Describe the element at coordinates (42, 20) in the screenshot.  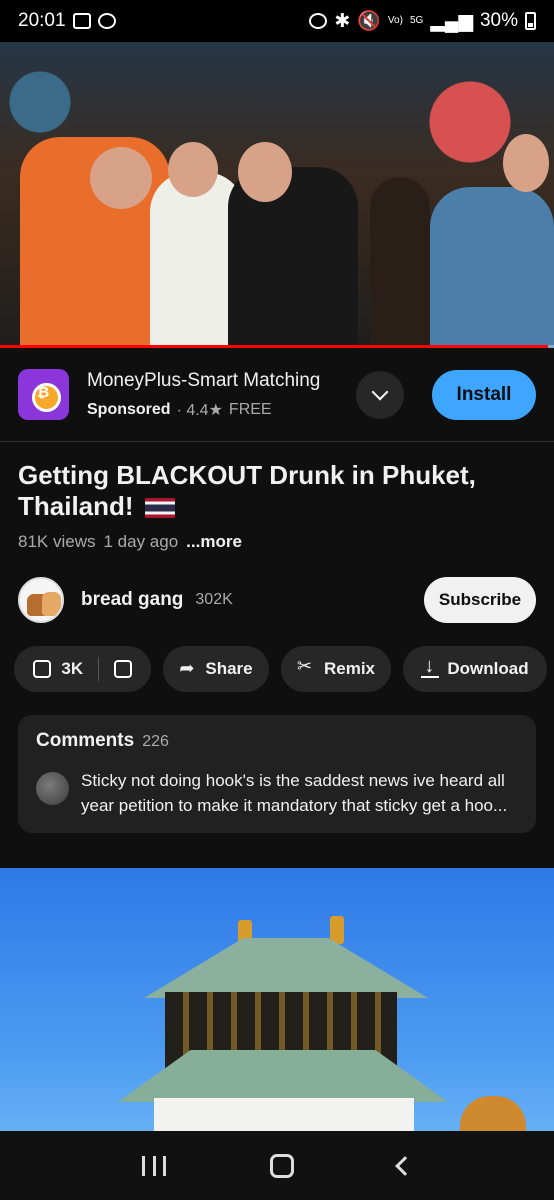
I see `status-time: 20:01` at that location.